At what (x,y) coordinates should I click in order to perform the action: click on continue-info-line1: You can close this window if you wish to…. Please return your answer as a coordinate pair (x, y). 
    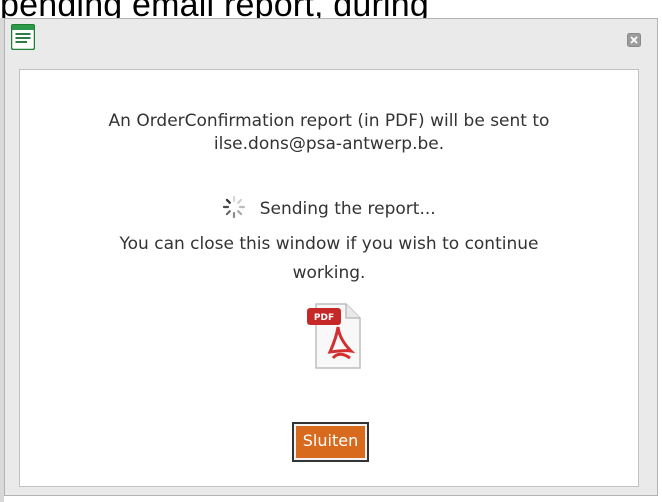
    Looking at the image, I should click on (329, 244).